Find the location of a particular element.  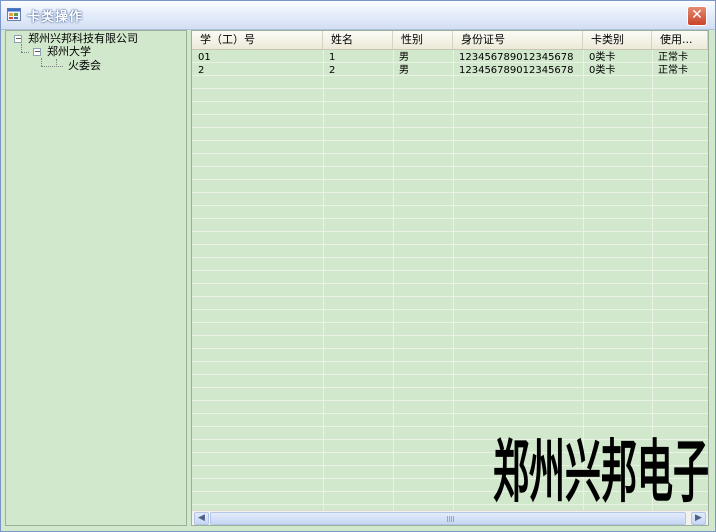

watermark-text: 郑州兴邦电子 is located at coordinates (601, 472).